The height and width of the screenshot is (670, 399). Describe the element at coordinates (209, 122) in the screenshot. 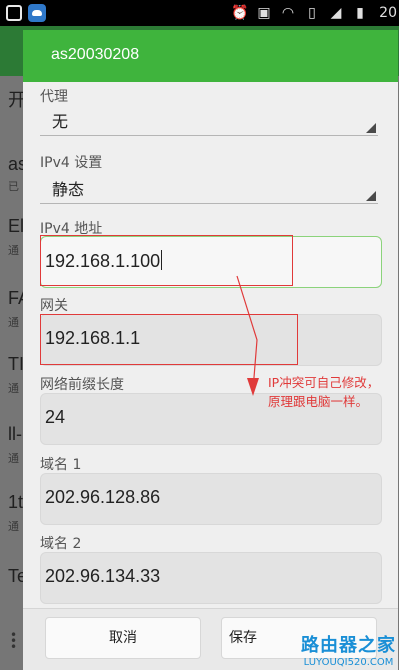

I see `proxy-select: 无` at that location.